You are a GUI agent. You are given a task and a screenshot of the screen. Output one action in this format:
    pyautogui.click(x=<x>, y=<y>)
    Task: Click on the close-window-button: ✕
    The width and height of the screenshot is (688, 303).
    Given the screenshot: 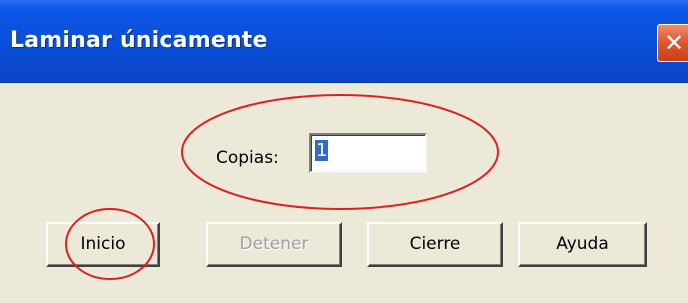 What is the action you would take?
    pyautogui.click(x=672, y=43)
    